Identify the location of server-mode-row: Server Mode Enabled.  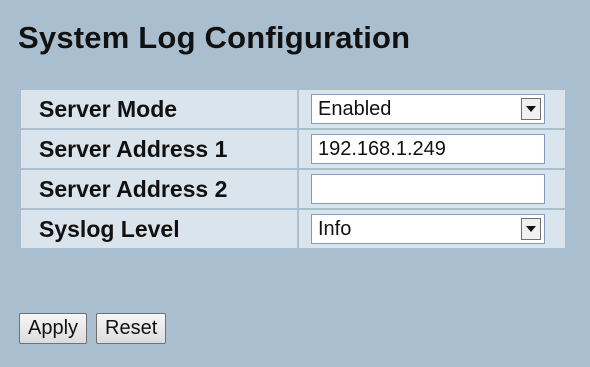
(293, 109).